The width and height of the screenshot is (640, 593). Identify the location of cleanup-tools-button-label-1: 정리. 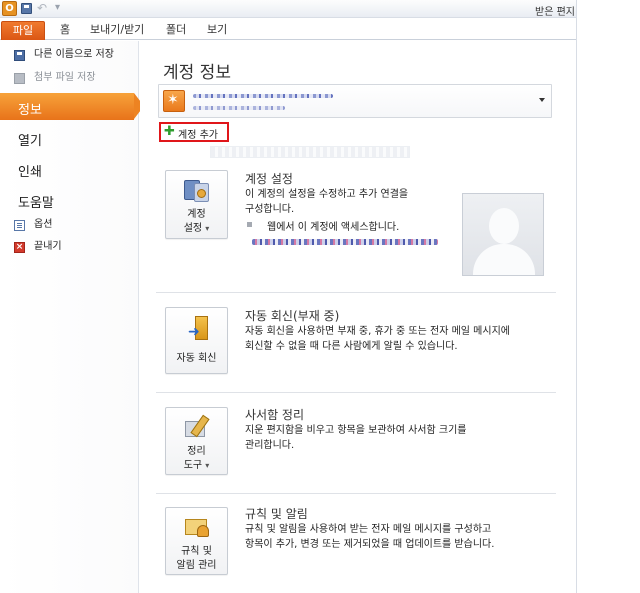
(196, 451).